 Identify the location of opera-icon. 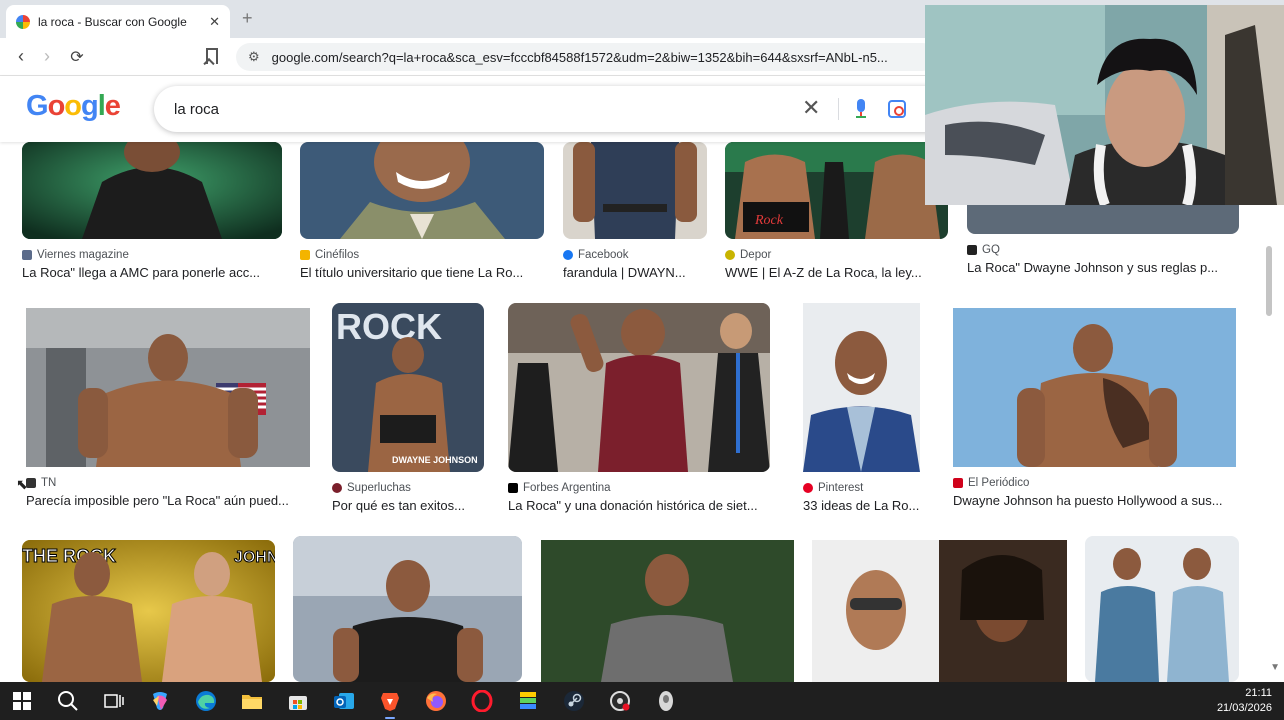
(482, 701).